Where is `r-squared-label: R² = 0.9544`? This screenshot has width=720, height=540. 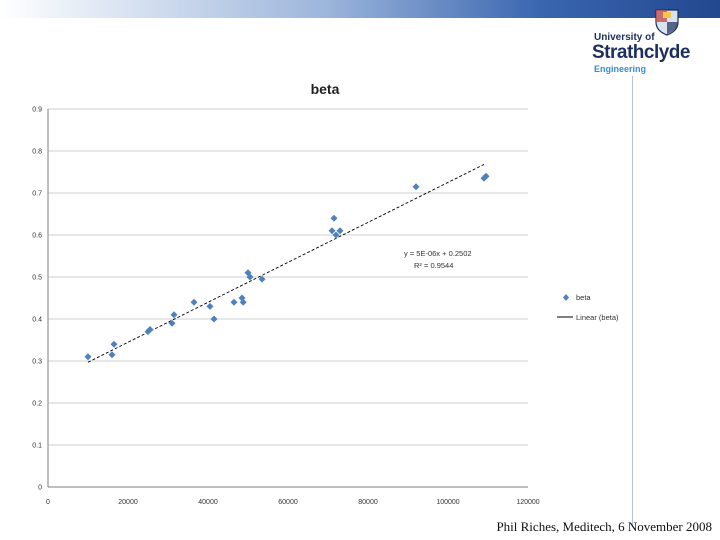 r-squared-label: R² = 0.9544 is located at coordinates (433, 265).